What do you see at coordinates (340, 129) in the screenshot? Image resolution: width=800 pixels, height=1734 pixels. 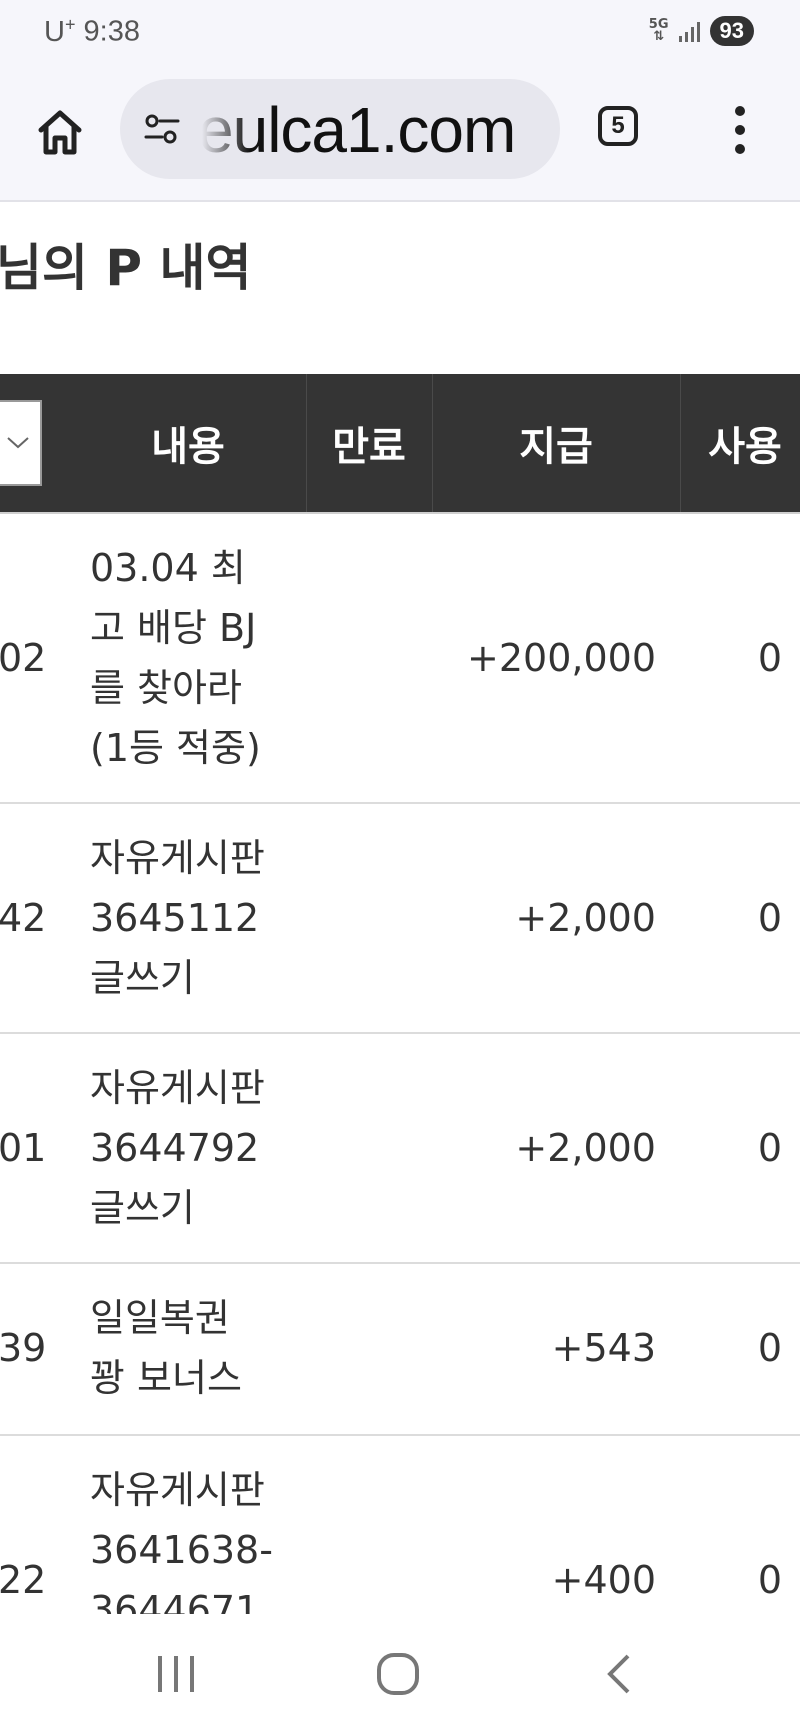 I see `address-bar: eulca1.com` at bounding box center [340, 129].